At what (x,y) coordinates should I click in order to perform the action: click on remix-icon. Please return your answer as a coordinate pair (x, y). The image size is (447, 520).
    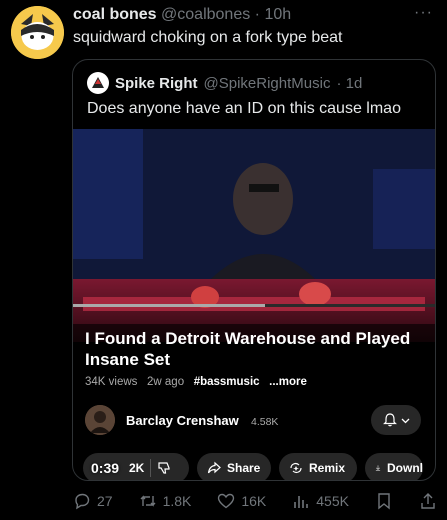
    Looking at the image, I should click on (296, 468).